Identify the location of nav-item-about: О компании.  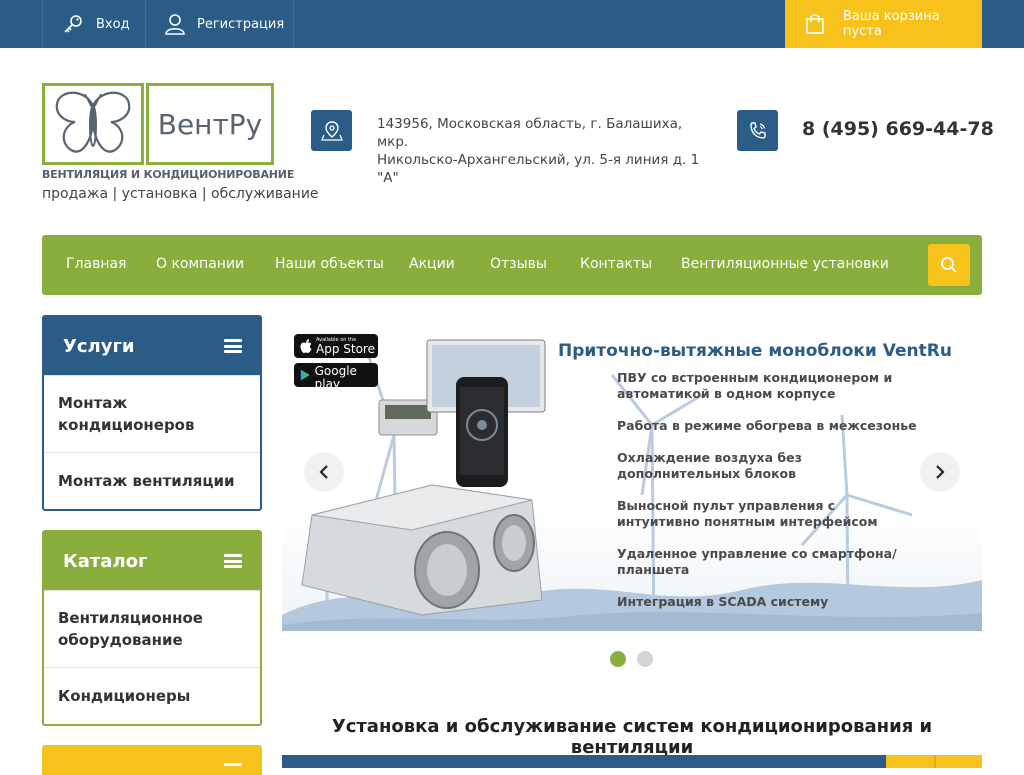
(200, 265).